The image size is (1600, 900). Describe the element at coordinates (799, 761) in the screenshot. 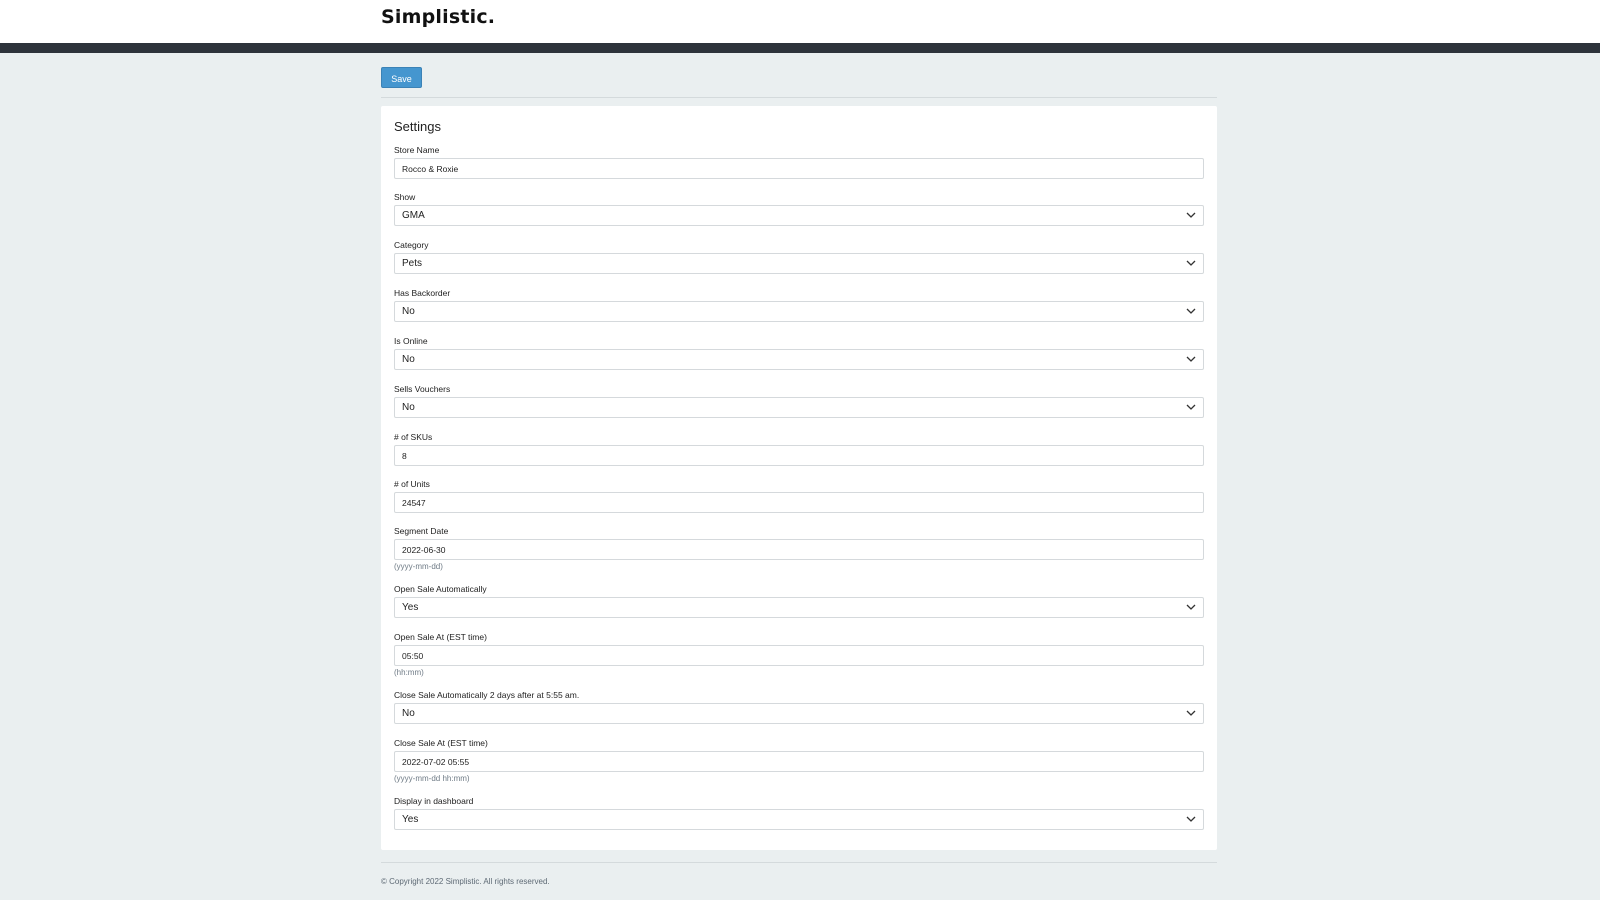

I see `close-sale-at-input` at that location.